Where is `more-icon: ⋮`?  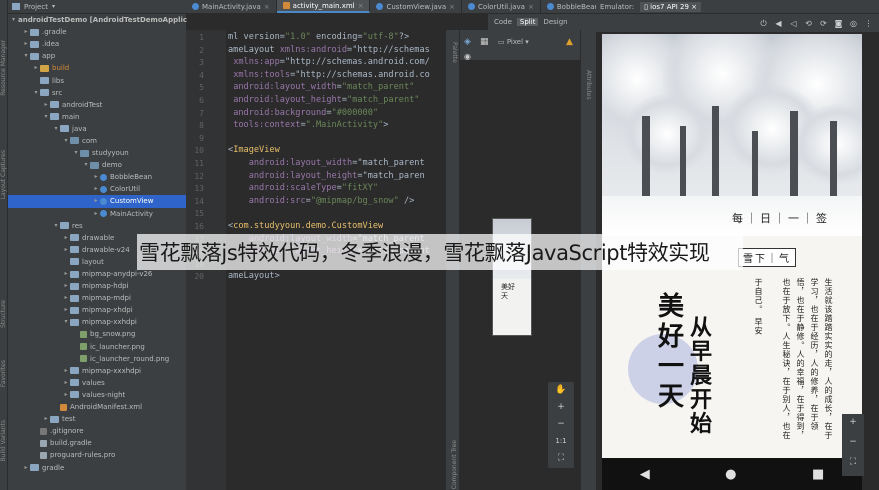 more-icon: ⋮ is located at coordinates (868, 23).